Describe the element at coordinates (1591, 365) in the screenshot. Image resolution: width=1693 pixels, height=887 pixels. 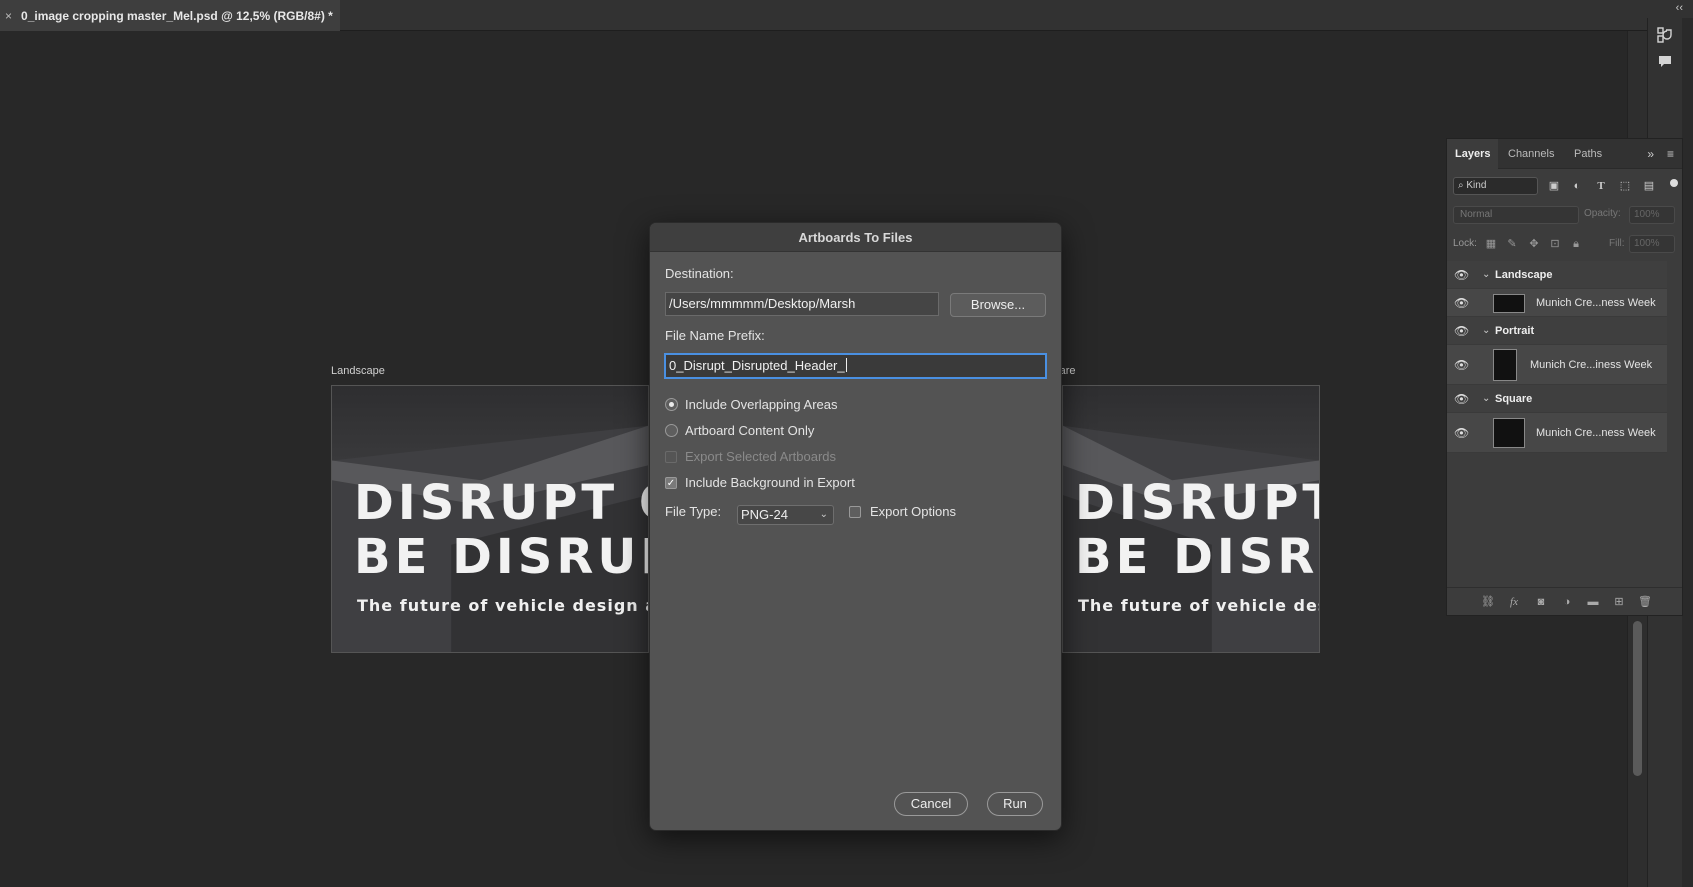
I see `layer-name: Munich Cre...iness Week` at that location.